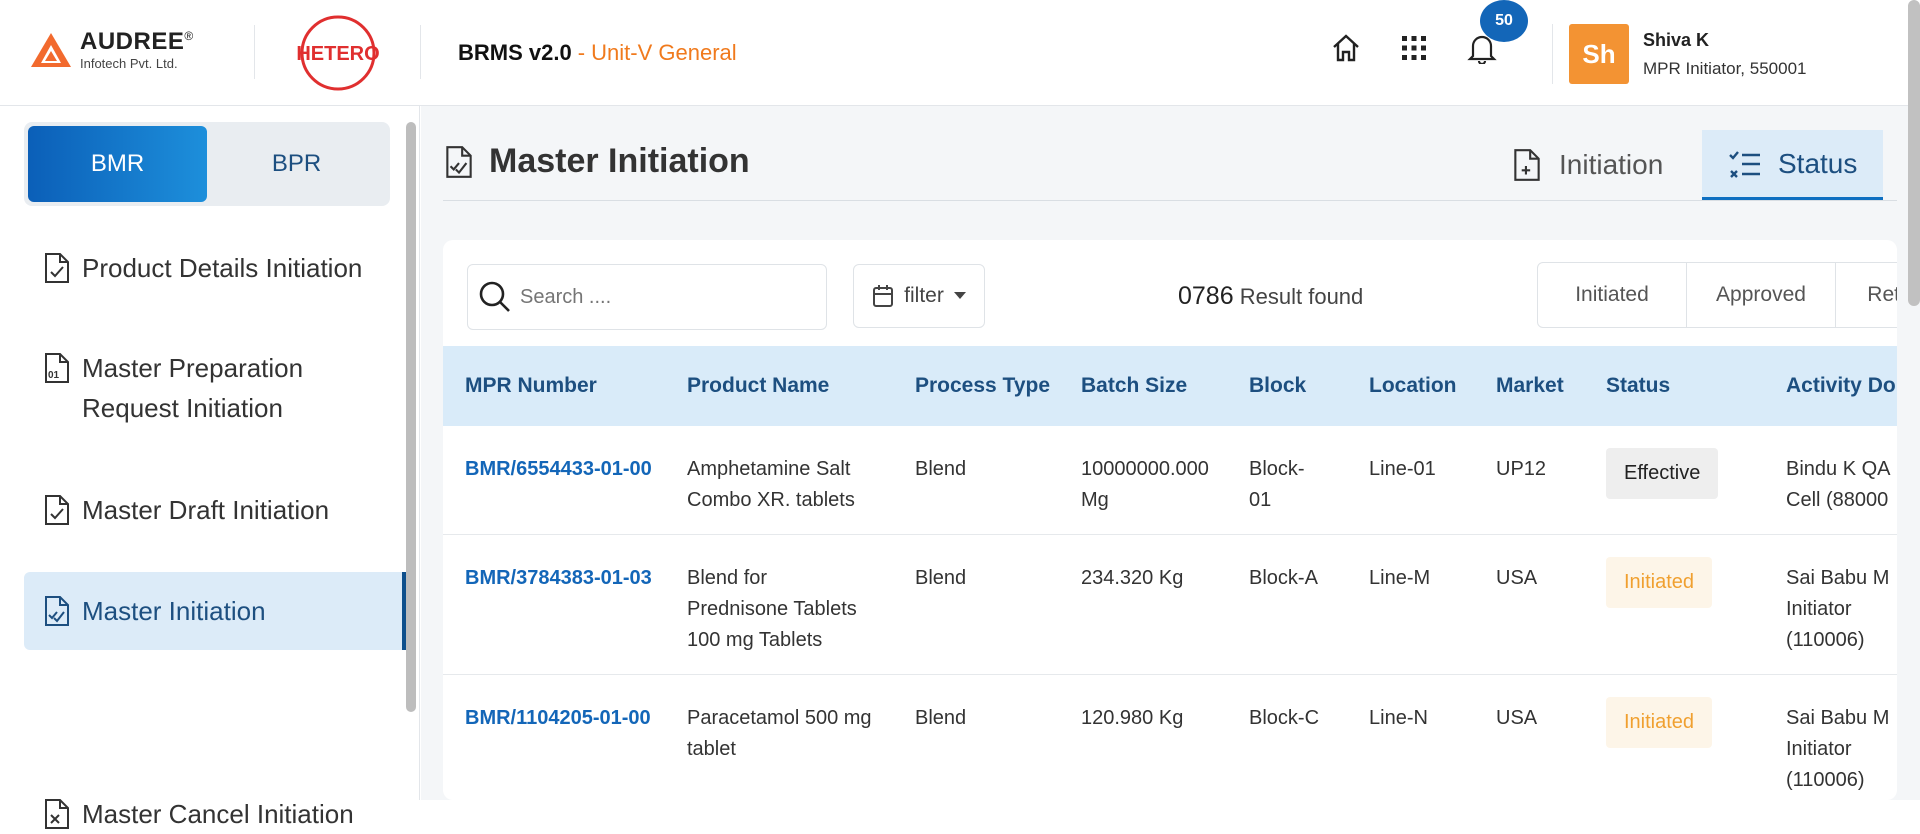 This screenshot has width=1920, height=834. I want to click on tab-status: Status, so click(1793, 165).